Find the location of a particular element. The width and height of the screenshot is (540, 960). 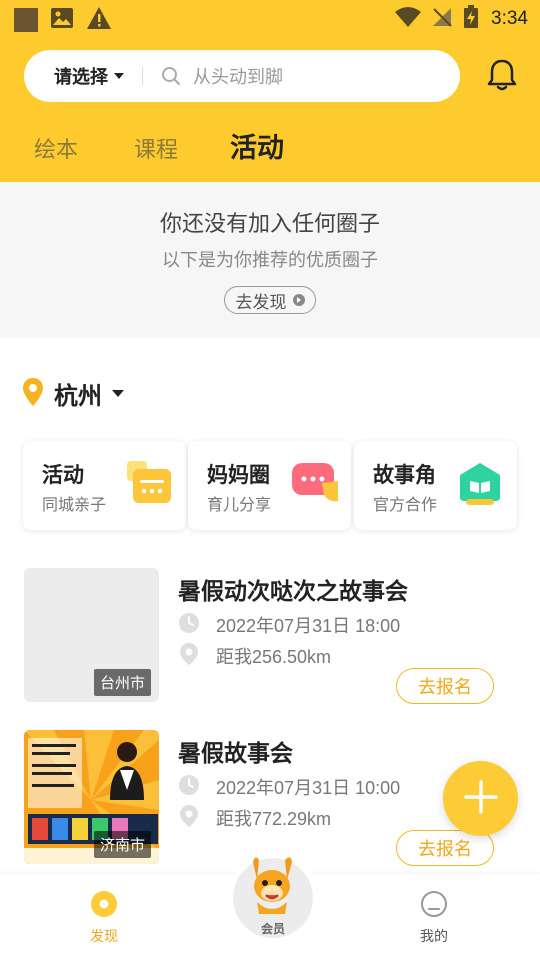

region-select: 请选择 is located at coordinates (89, 76).